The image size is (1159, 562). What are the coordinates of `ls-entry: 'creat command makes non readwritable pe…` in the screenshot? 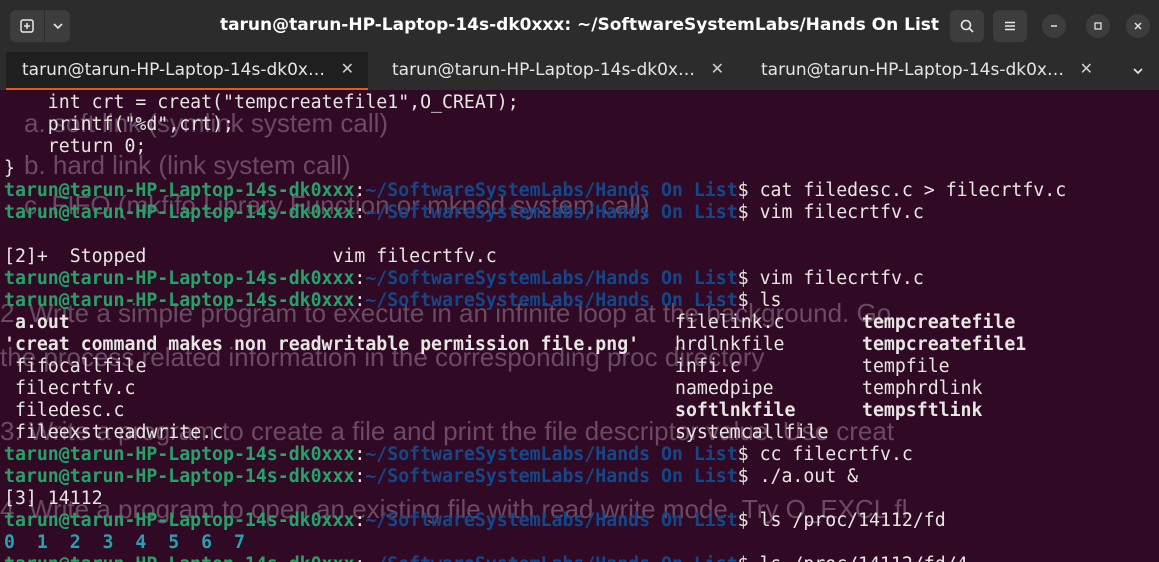 It's located at (322, 344).